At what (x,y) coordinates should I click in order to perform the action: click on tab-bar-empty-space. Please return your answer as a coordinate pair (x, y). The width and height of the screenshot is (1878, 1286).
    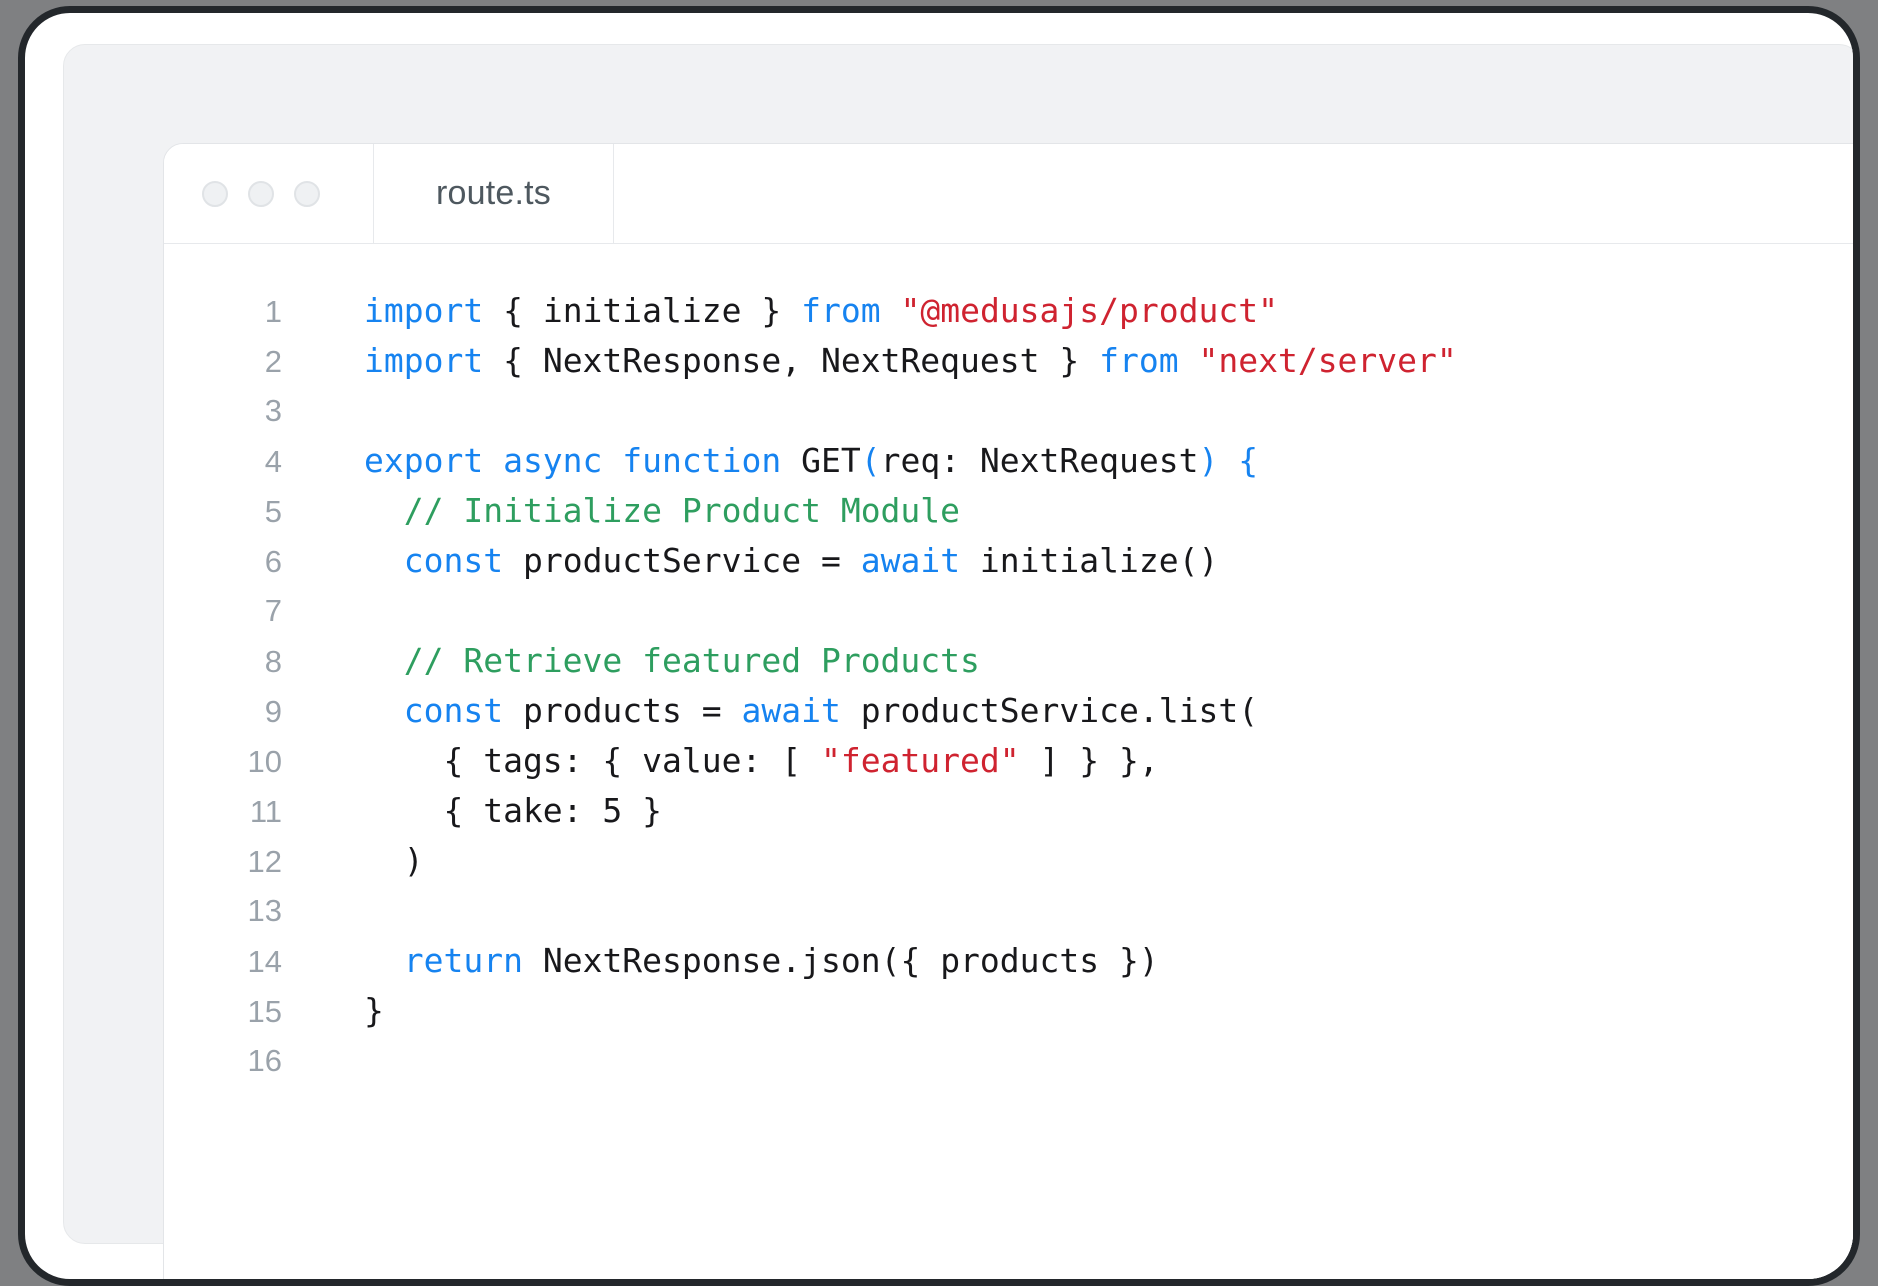
    Looking at the image, I should click on (1233, 193).